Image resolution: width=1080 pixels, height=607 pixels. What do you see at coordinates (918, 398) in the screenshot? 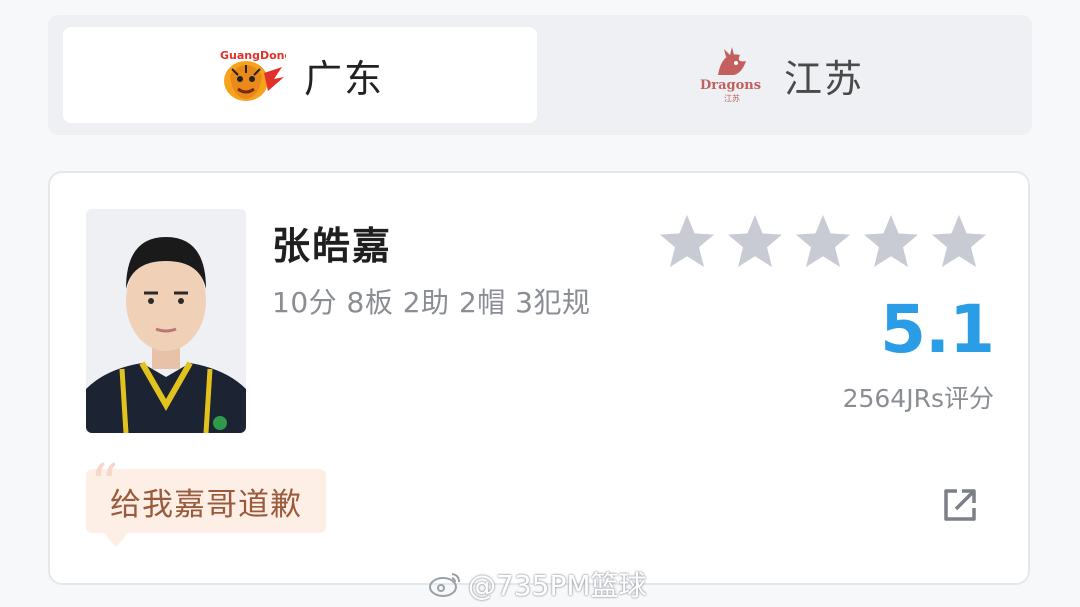
I see `rater-count: 2564JRs评分` at bounding box center [918, 398].